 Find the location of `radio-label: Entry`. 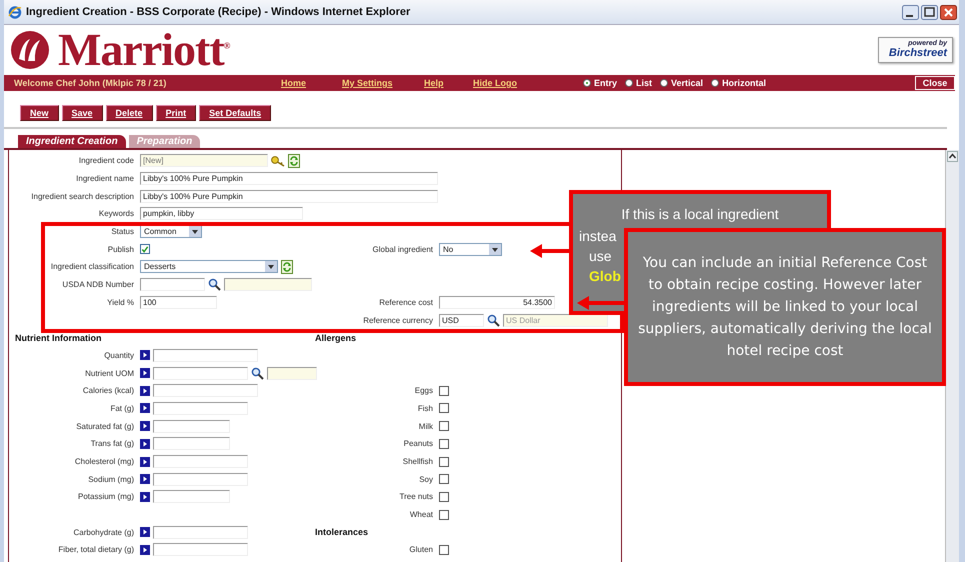

radio-label: Entry is located at coordinates (606, 83).